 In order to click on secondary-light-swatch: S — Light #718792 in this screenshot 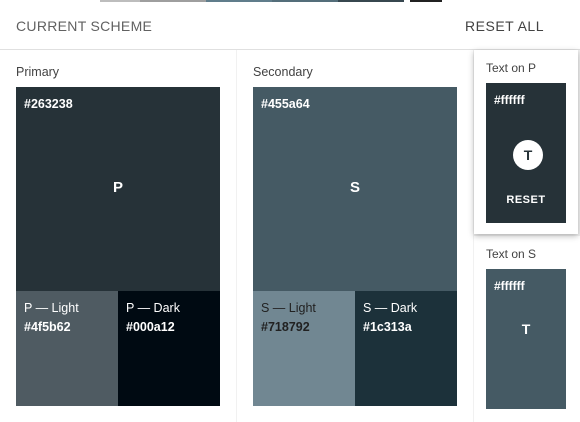, I will do `click(304, 348)`.